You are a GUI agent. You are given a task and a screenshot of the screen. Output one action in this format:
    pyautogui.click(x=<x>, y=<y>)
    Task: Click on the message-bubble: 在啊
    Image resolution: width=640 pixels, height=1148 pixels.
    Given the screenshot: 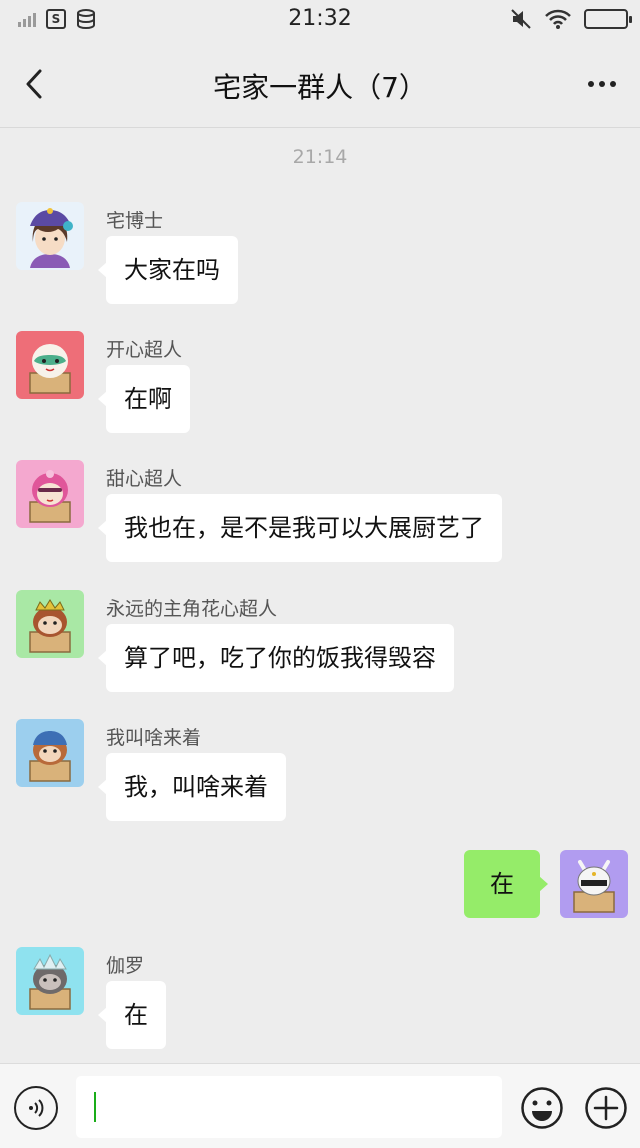 What is the action you would take?
    pyautogui.click(x=144, y=399)
    